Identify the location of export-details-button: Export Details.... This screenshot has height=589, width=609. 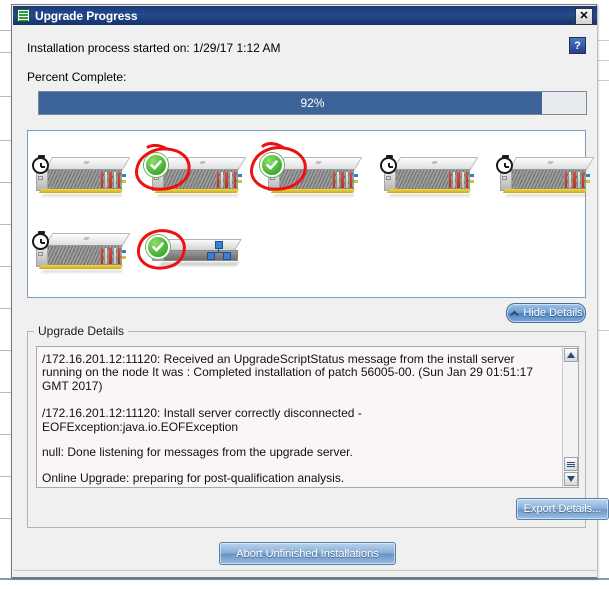
(562, 509).